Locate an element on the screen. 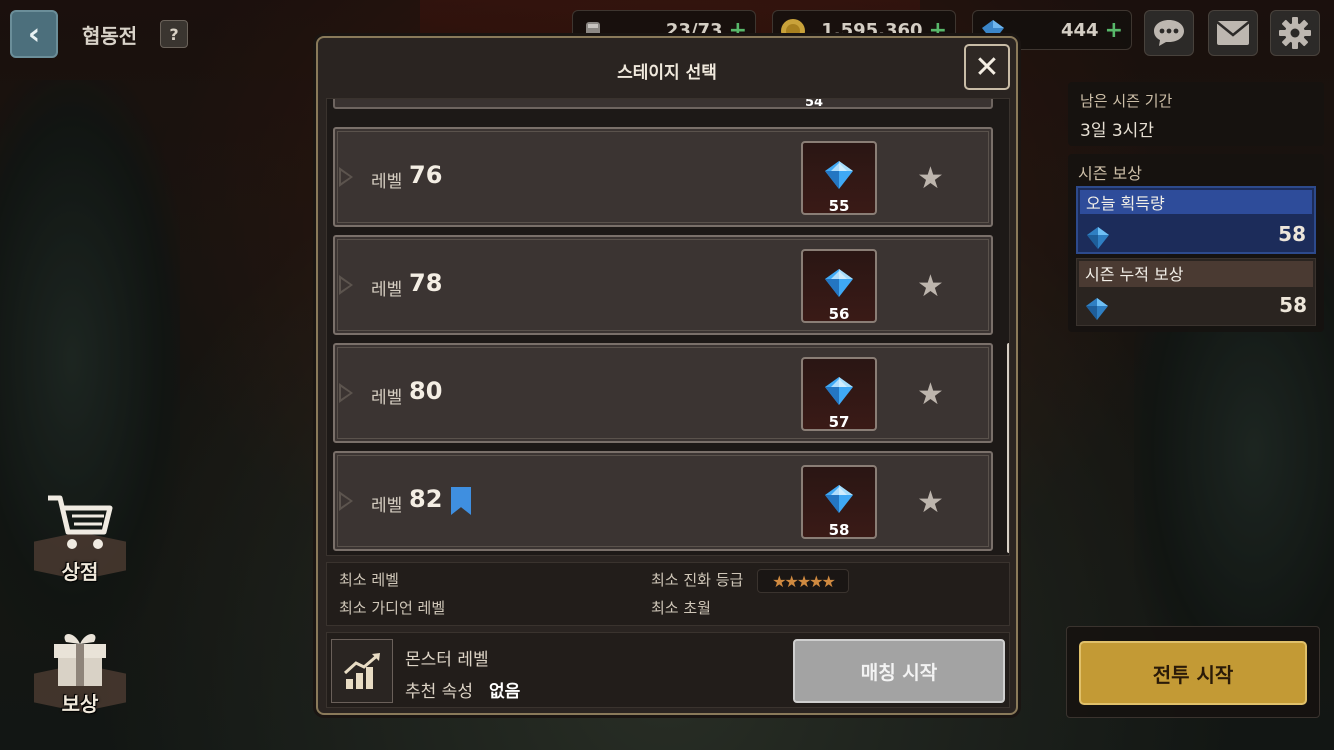  evolution-stars: ★★★★★ is located at coordinates (803, 581).